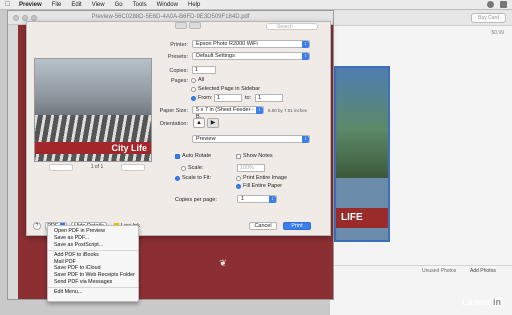  I want to click on scale-radio, so click(183, 168).